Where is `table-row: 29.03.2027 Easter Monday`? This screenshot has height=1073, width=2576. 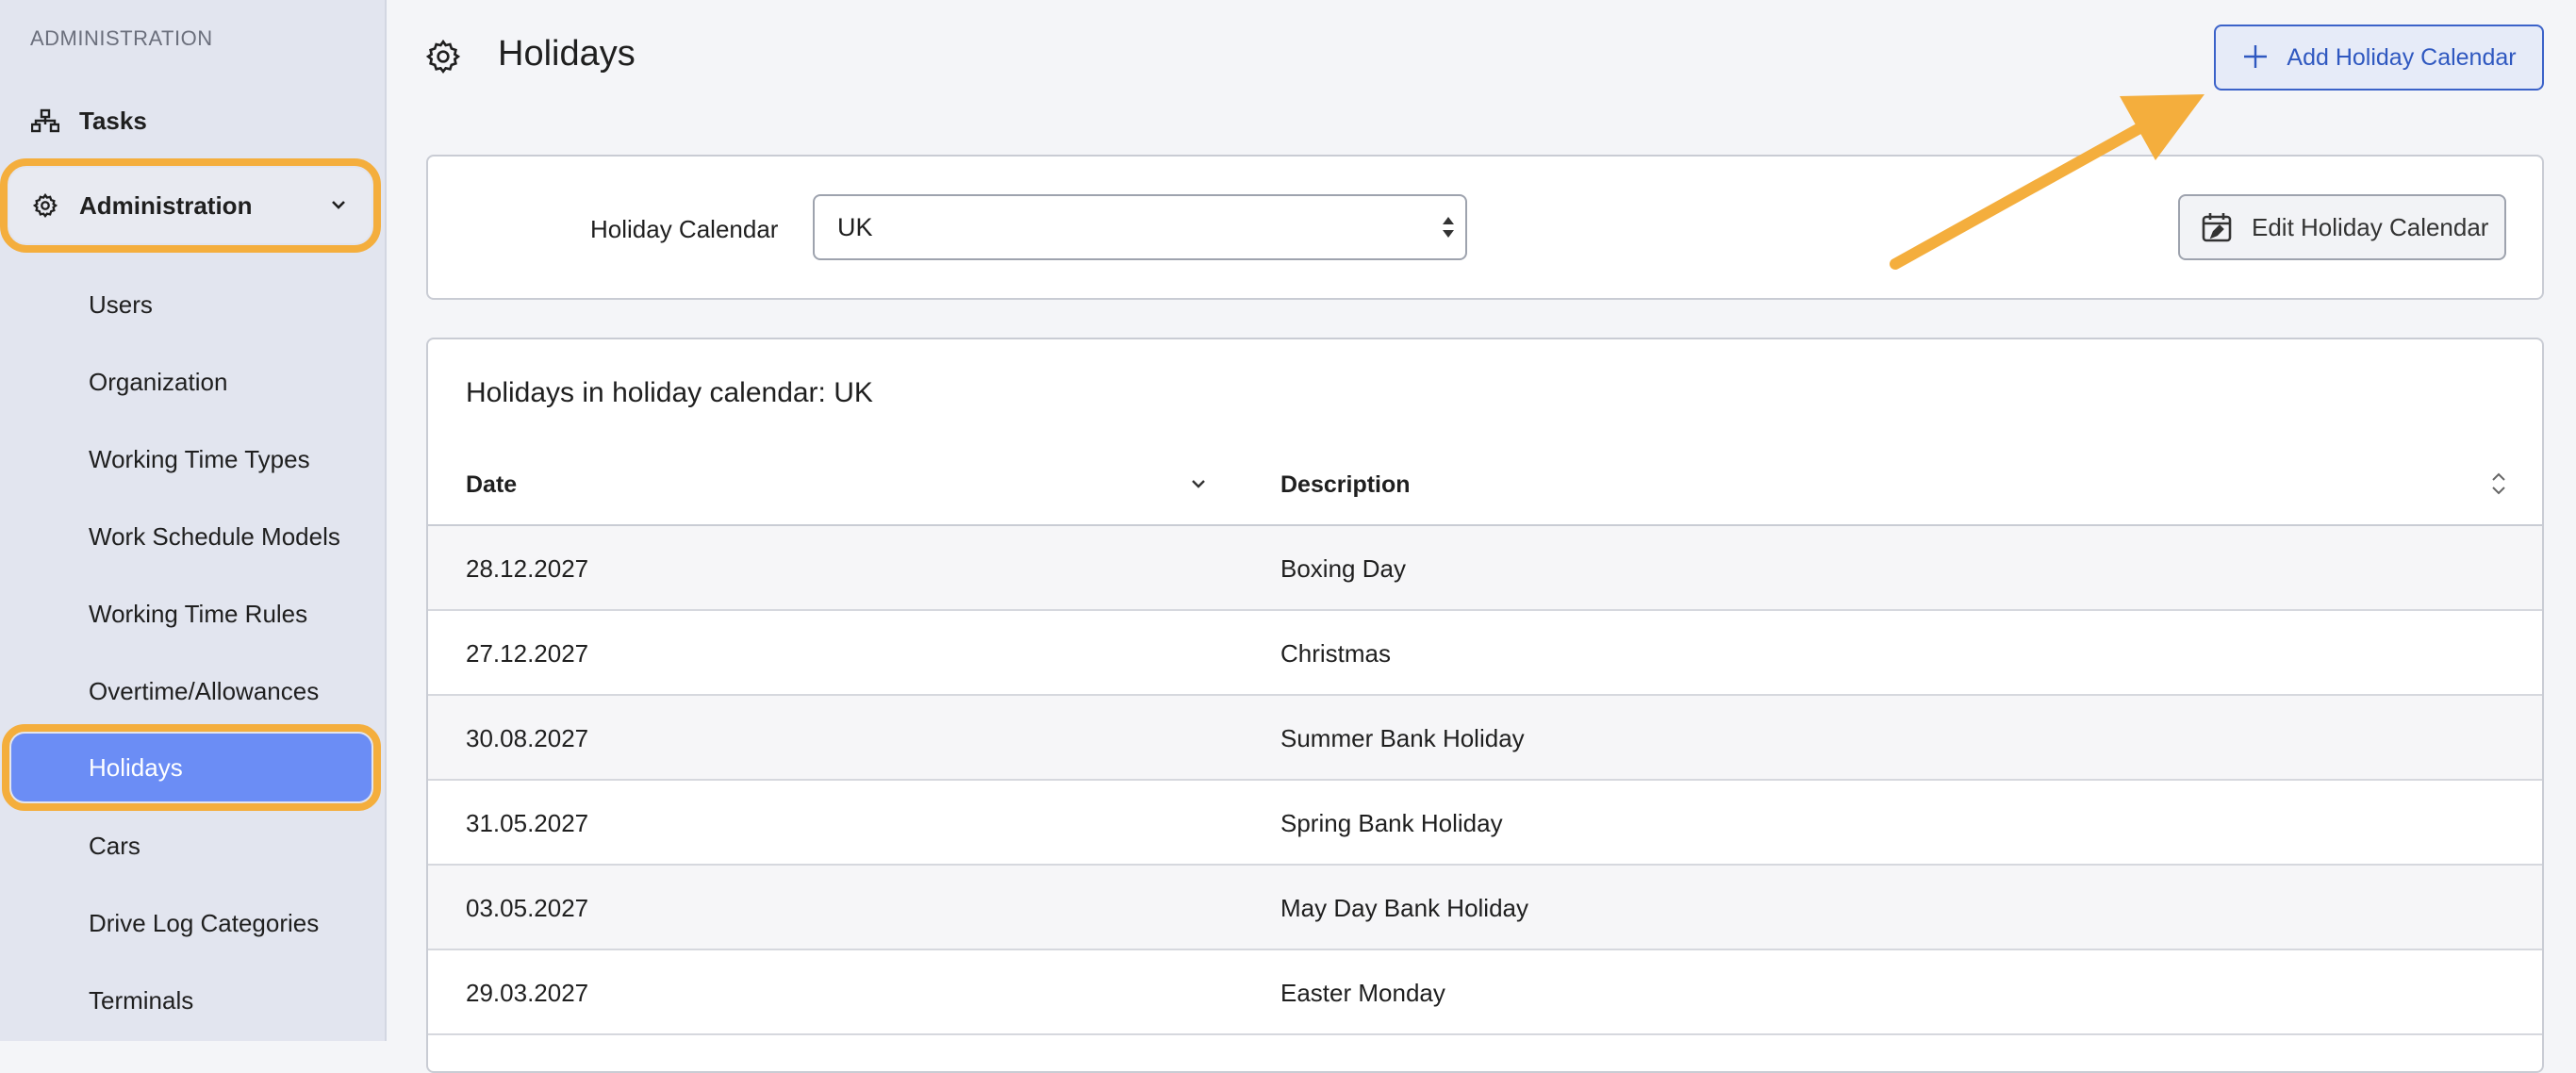
table-row: 29.03.2027 Easter Monday is located at coordinates (1485, 993).